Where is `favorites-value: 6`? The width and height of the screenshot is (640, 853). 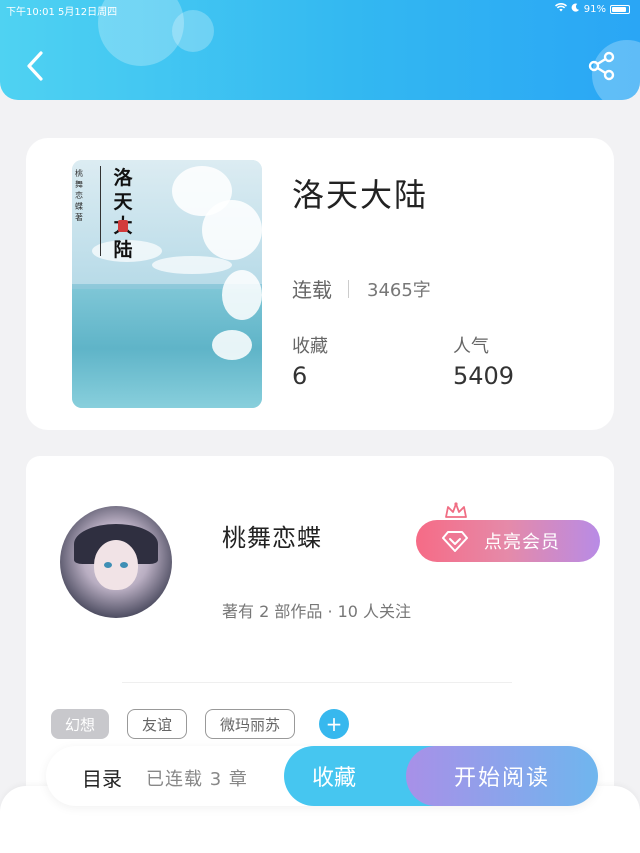 favorites-value: 6 is located at coordinates (300, 376).